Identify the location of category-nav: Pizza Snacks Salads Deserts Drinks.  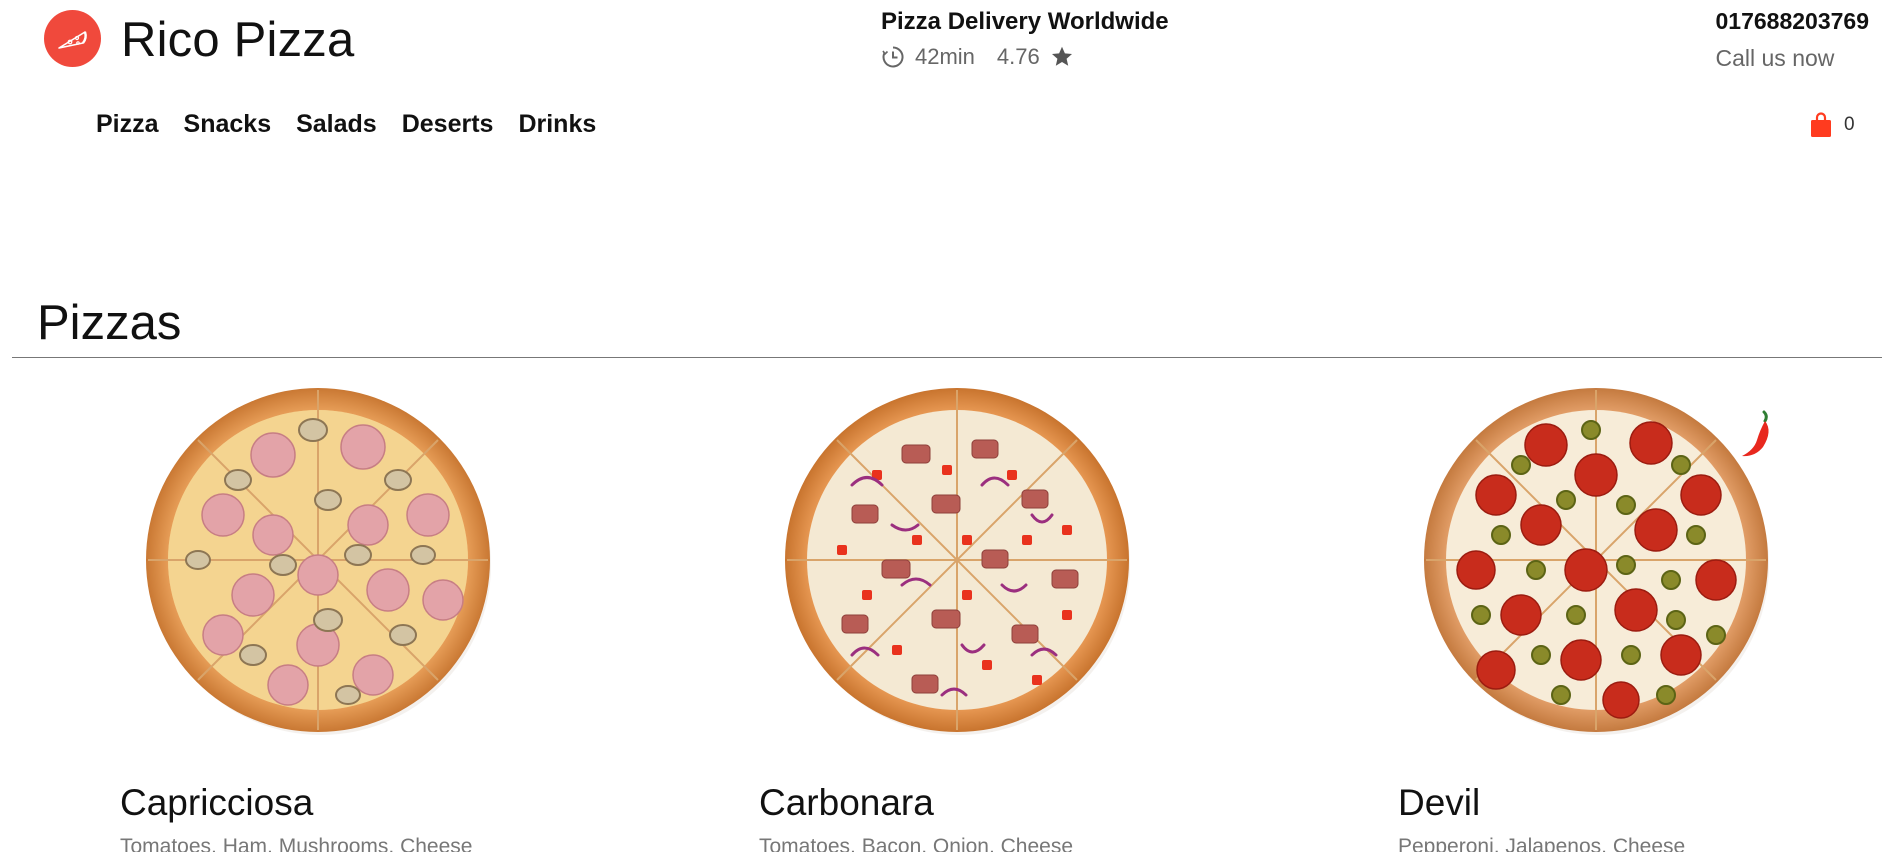
(358, 124).